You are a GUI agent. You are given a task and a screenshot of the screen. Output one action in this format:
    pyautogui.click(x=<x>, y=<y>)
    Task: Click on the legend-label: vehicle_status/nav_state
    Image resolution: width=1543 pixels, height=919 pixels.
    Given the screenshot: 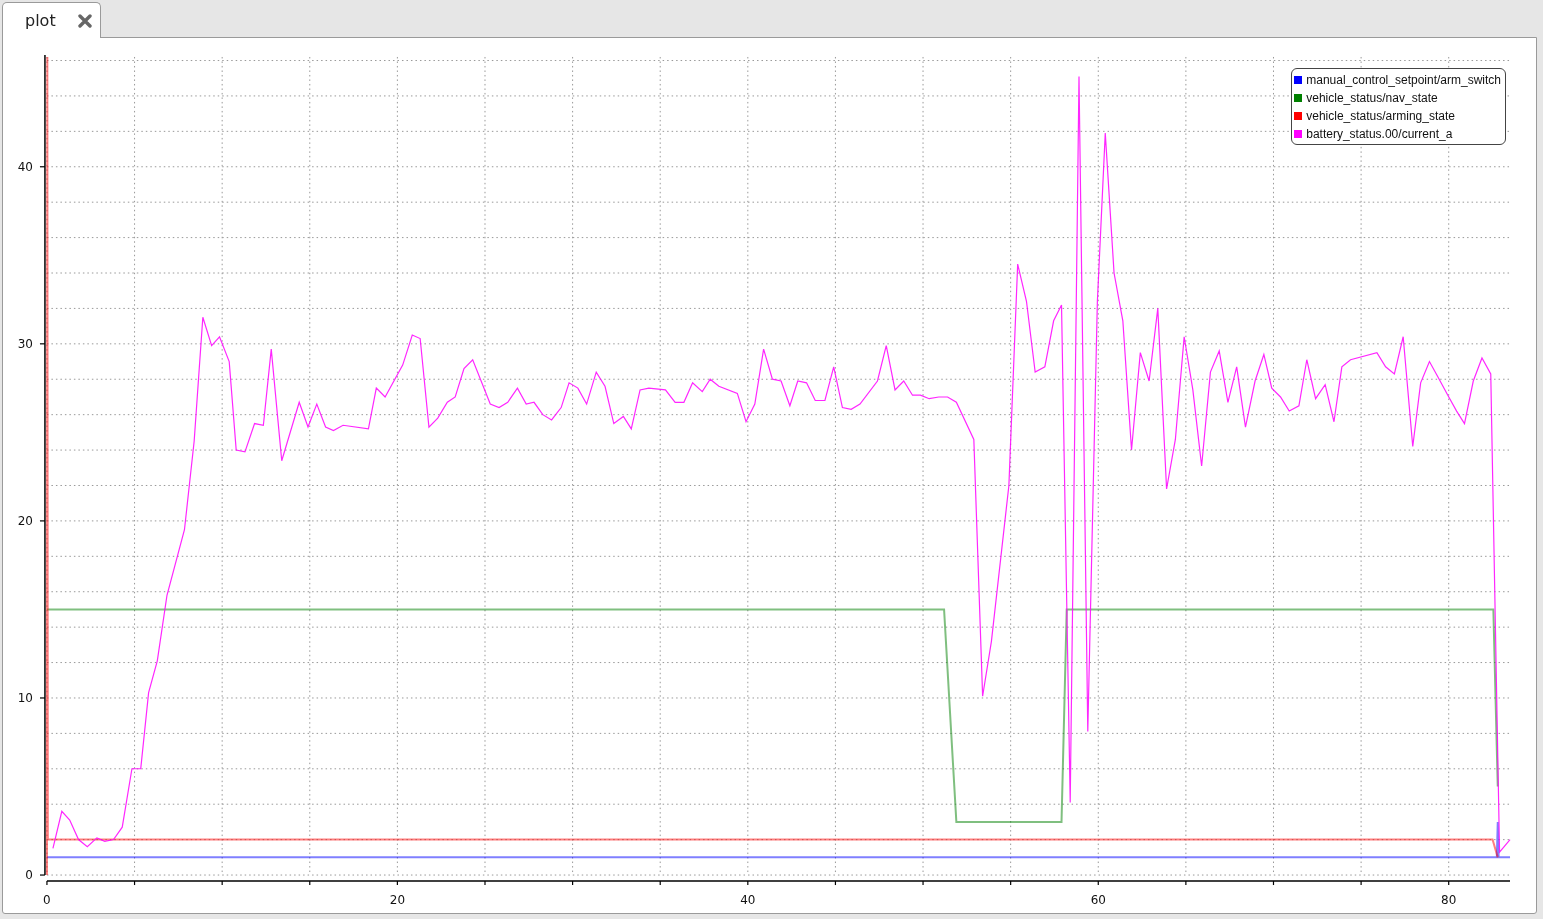 What is the action you would take?
    pyautogui.click(x=1372, y=98)
    